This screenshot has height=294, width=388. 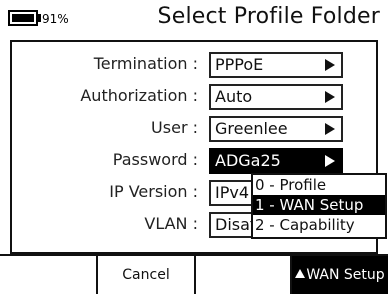 What do you see at coordinates (239, 64) in the screenshot?
I see `termination-value: PPPoE` at bounding box center [239, 64].